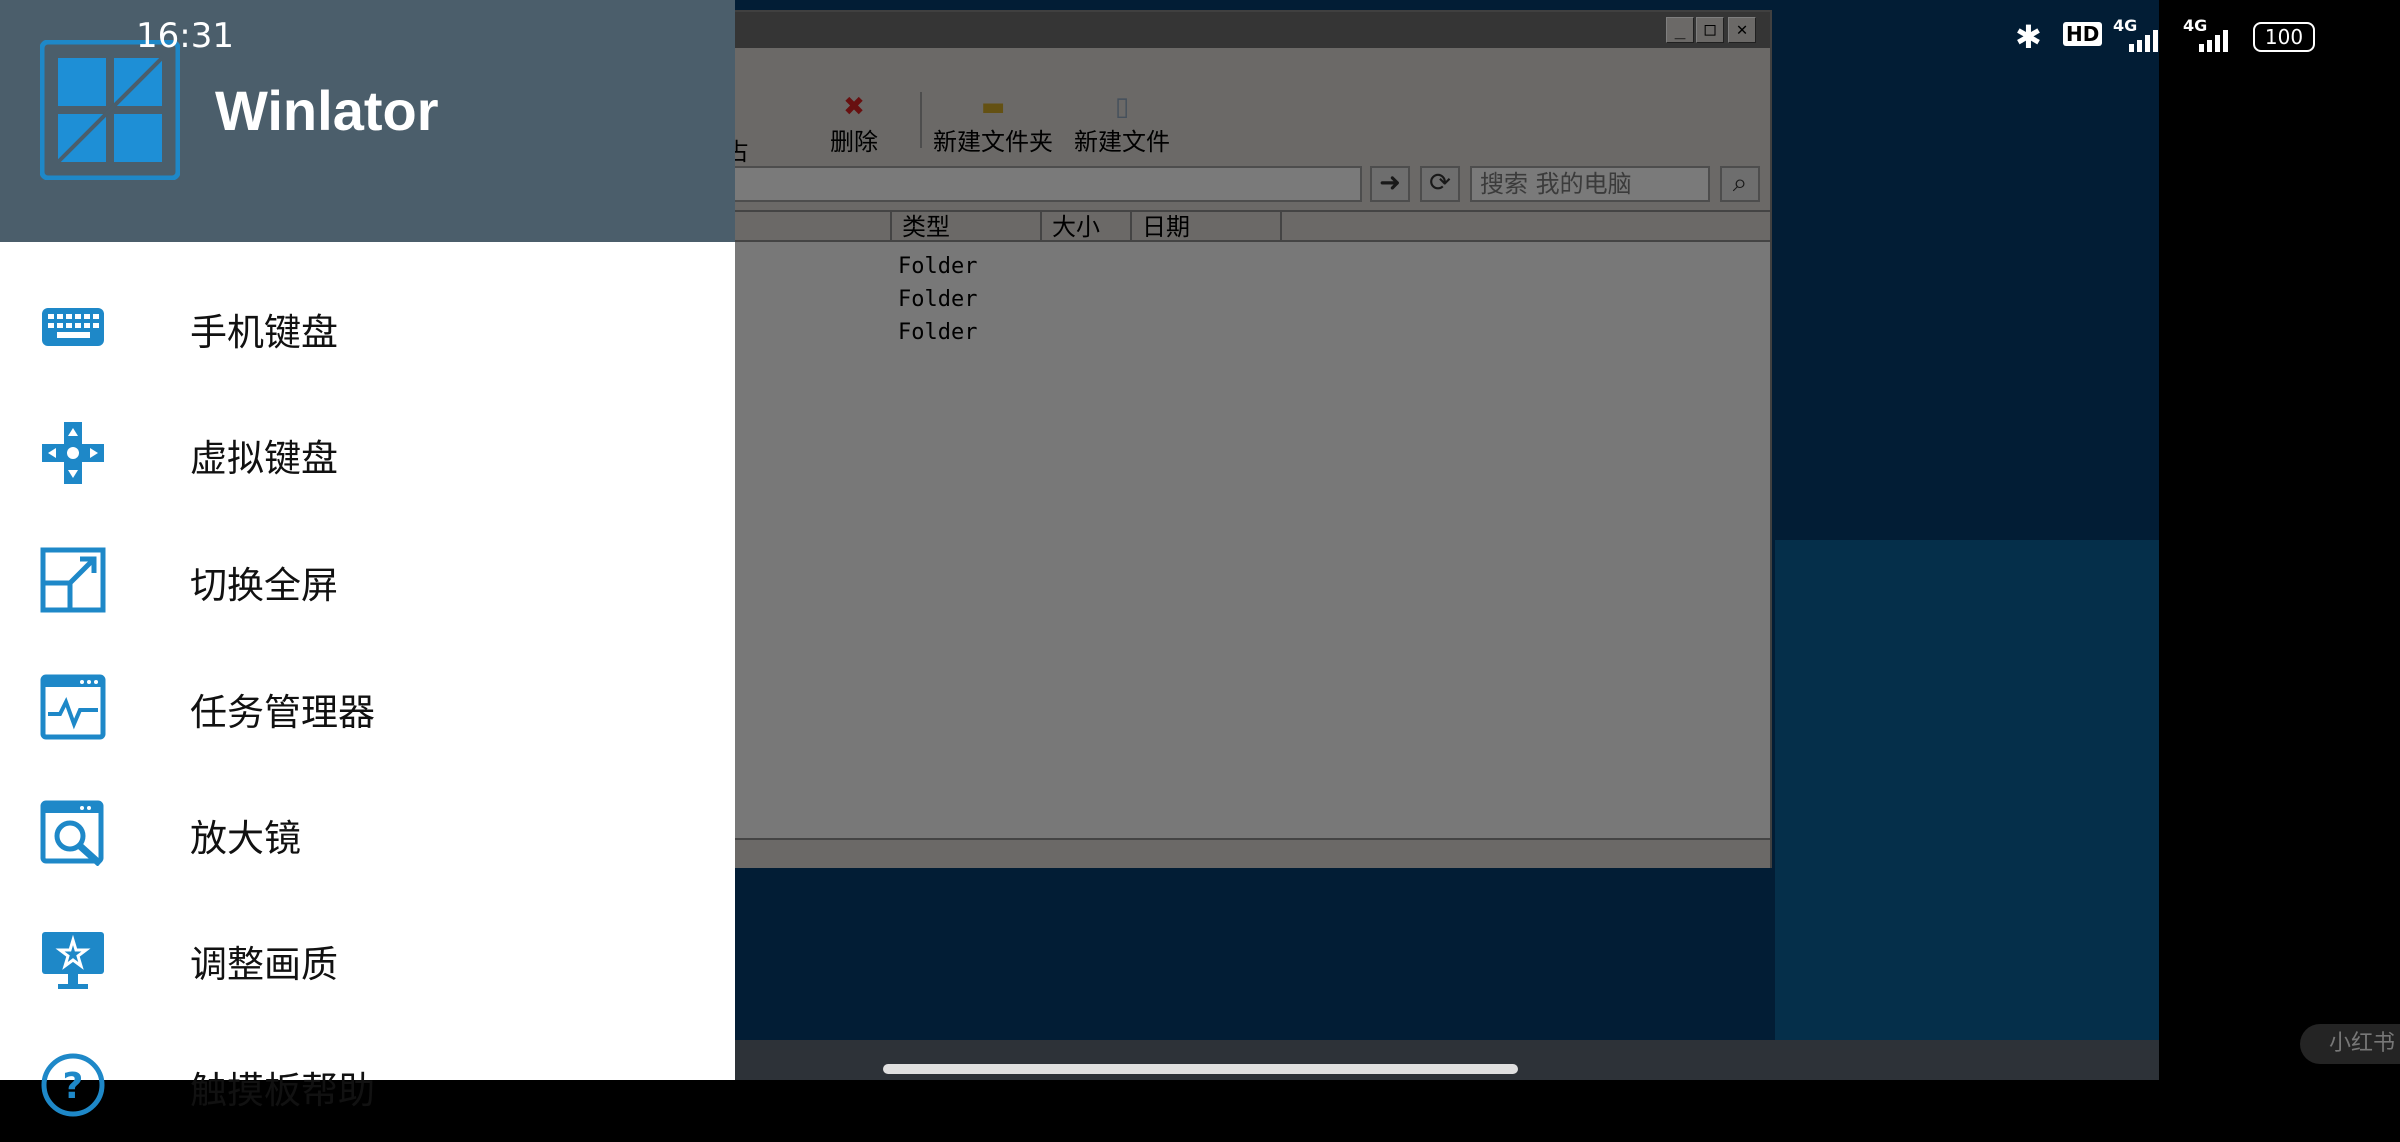 This screenshot has height=1142, width=2400. I want to click on menu-item-touchpad-help: ? 触摸板帮助, so click(367, 1082).